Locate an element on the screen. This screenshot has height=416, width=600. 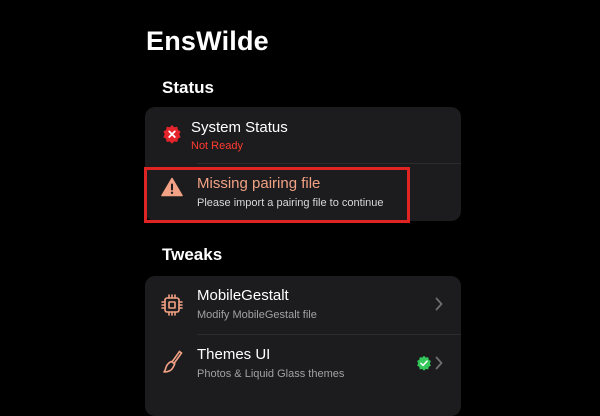
themes-ui-row: Themes UI Photos & Liquid Glass themes is located at coordinates (303, 364).